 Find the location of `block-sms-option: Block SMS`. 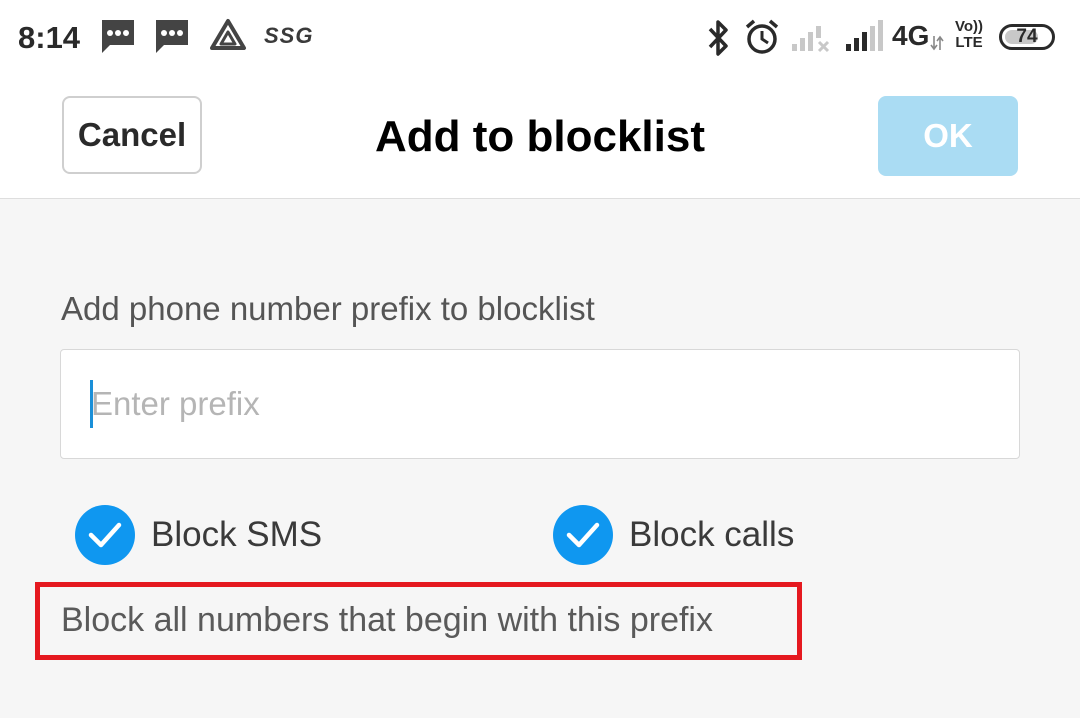

block-sms-option: Block SMS is located at coordinates (198, 535).